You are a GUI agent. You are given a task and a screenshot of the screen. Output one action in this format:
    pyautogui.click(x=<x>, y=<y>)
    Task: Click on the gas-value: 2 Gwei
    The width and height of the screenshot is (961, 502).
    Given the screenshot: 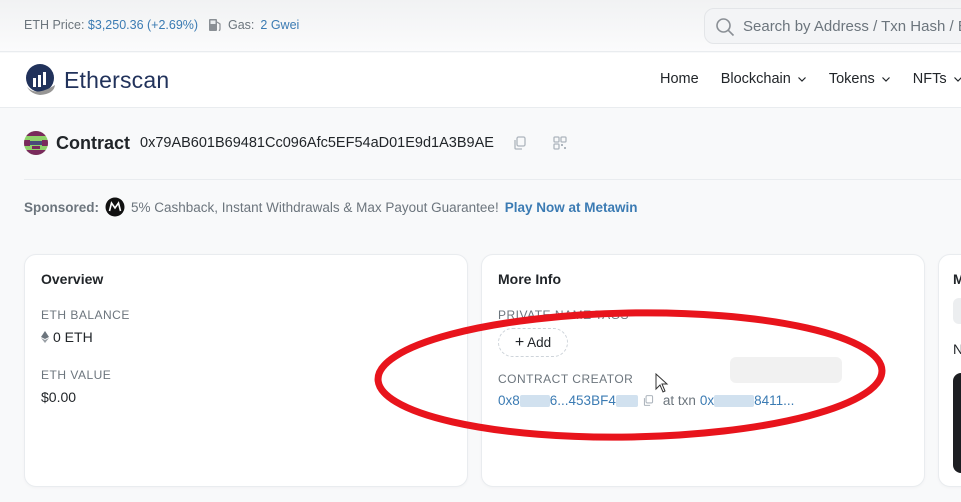 What is the action you would take?
    pyautogui.click(x=279, y=25)
    